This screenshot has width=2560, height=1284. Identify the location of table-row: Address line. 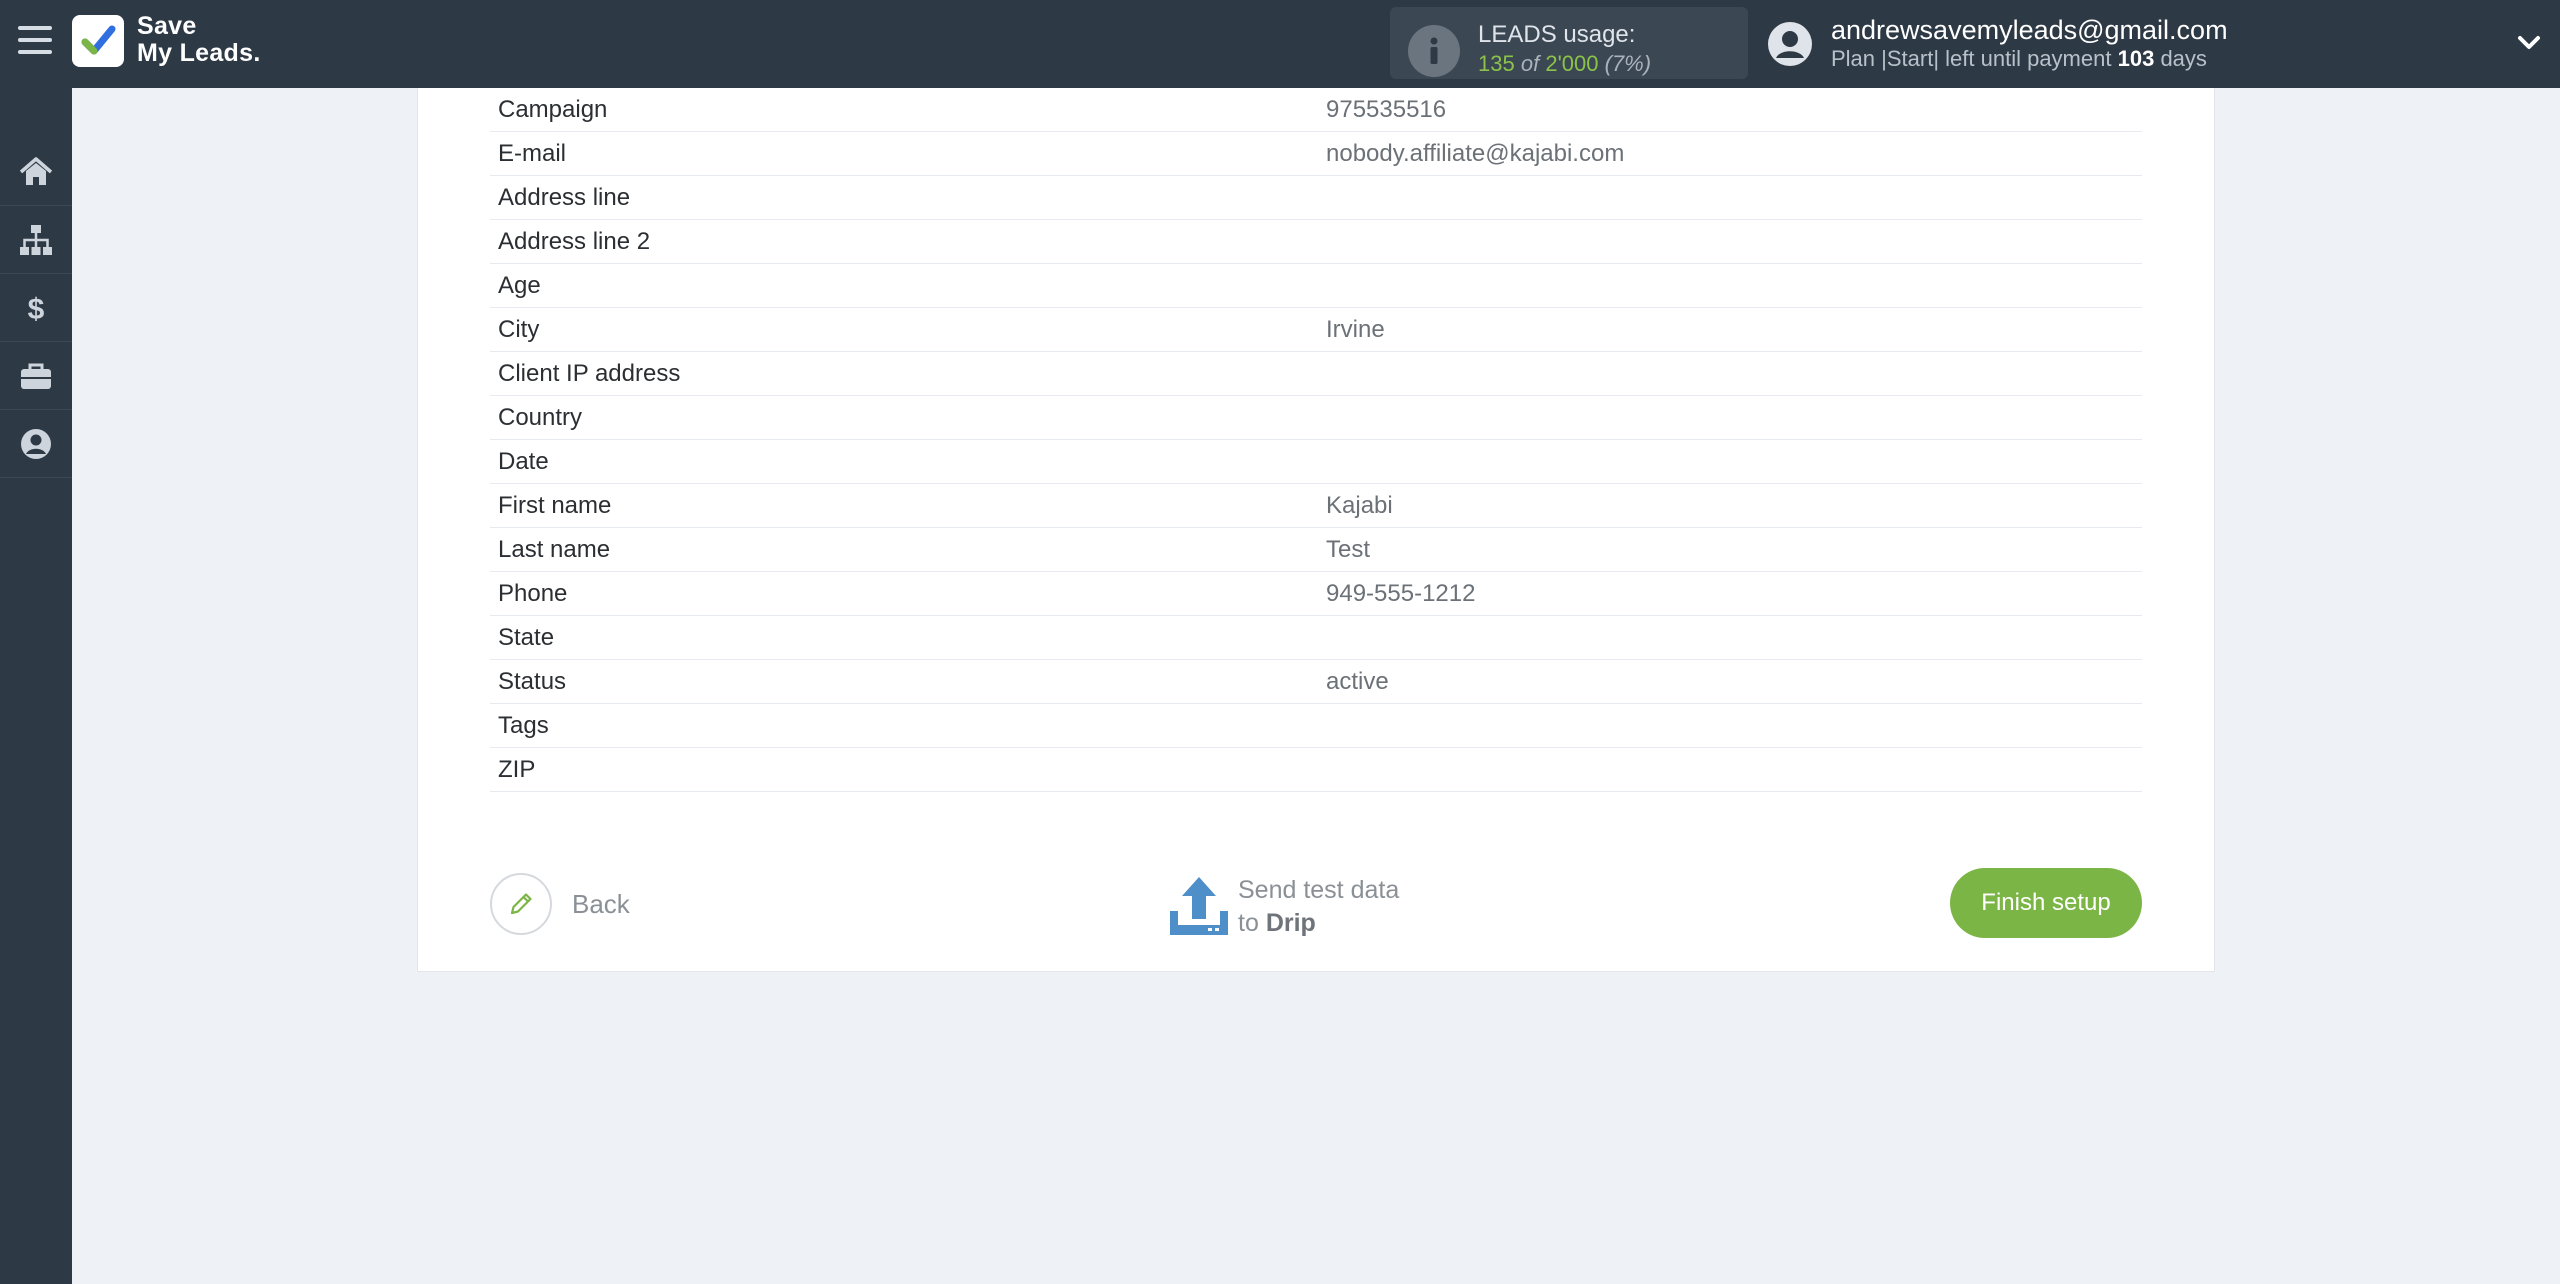
(1316, 198).